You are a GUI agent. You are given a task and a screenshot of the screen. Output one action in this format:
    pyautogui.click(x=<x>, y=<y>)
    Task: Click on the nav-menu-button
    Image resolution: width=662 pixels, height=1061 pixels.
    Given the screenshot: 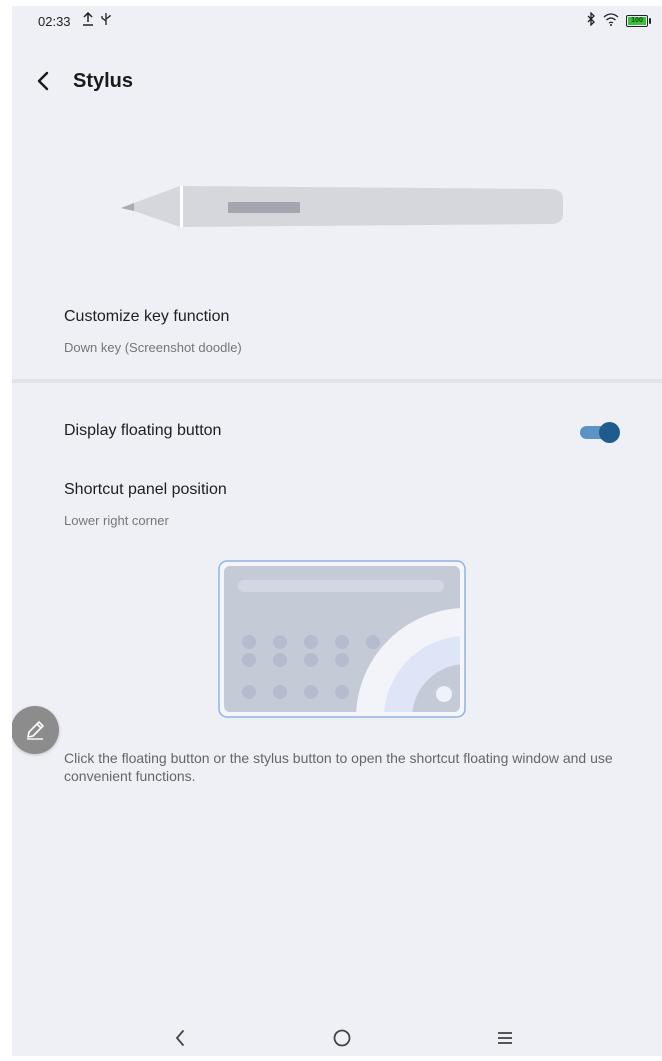 What is the action you would take?
    pyautogui.click(x=505, y=1038)
    